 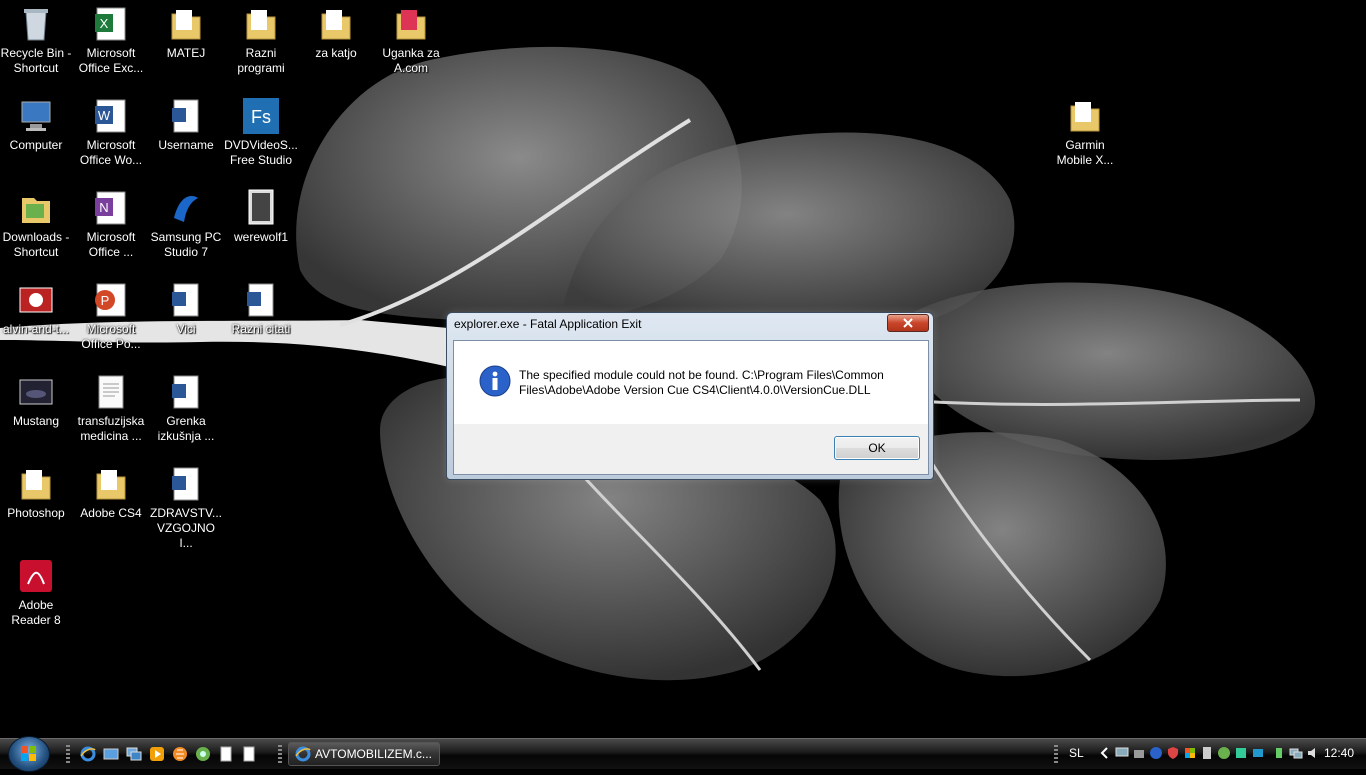 What do you see at coordinates (186, 209) in the screenshot?
I see `samsung-pc-studio-icon` at bounding box center [186, 209].